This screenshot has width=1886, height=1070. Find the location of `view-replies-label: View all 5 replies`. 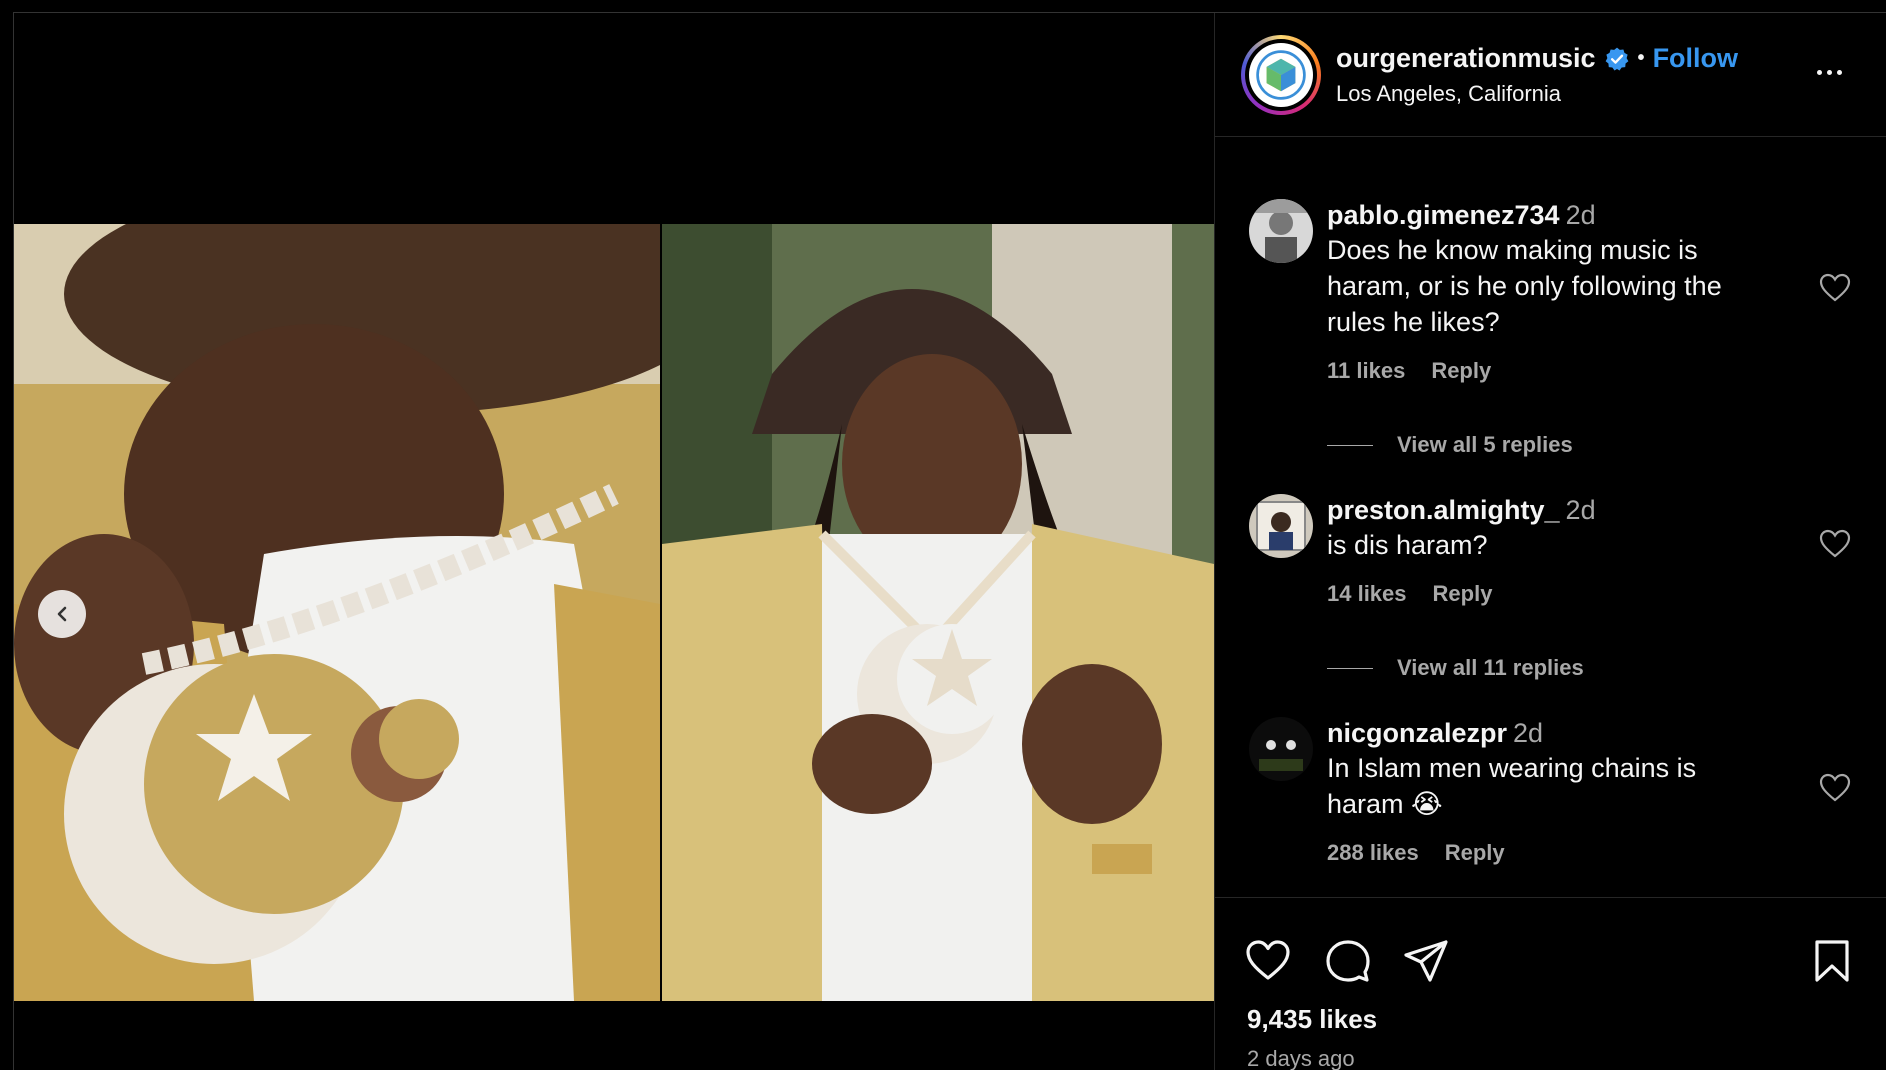

view-replies-label: View all 5 replies is located at coordinates (1485, 445).